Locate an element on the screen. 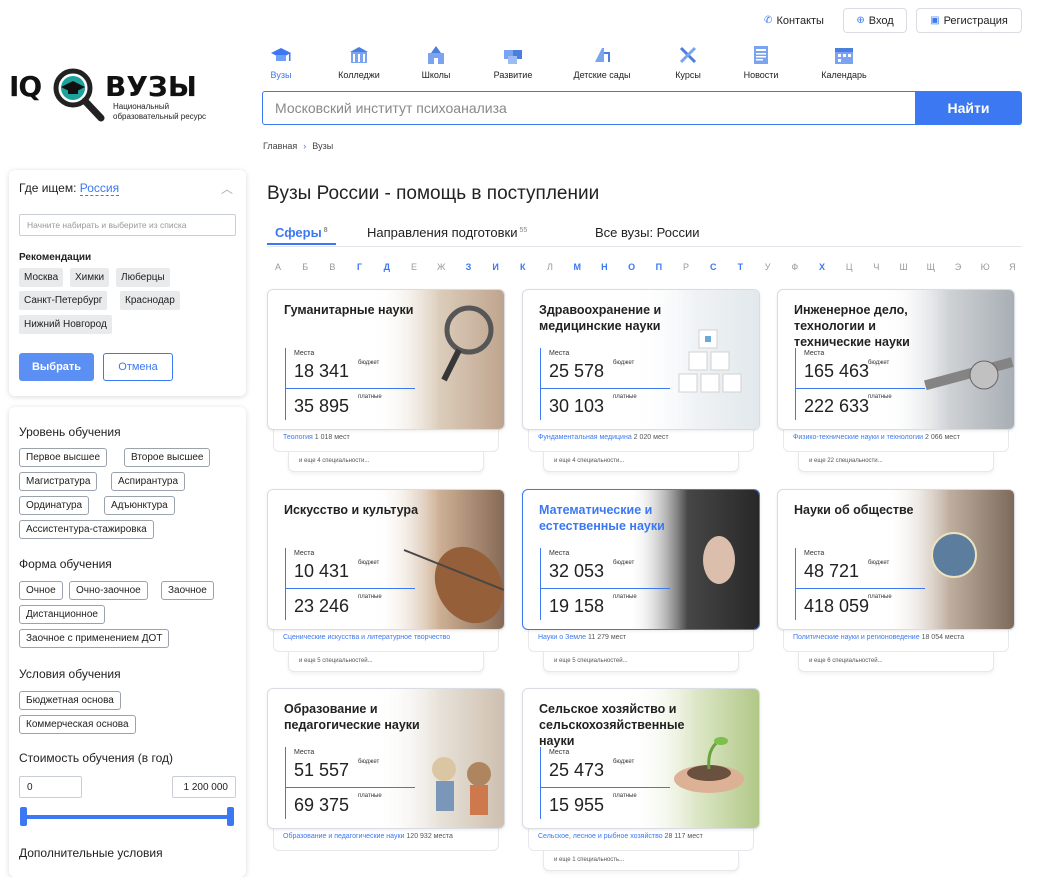 Image resolution: width=1042 pixels, height=877 pixels. places-label: Места is located at coordinates (559, 752).